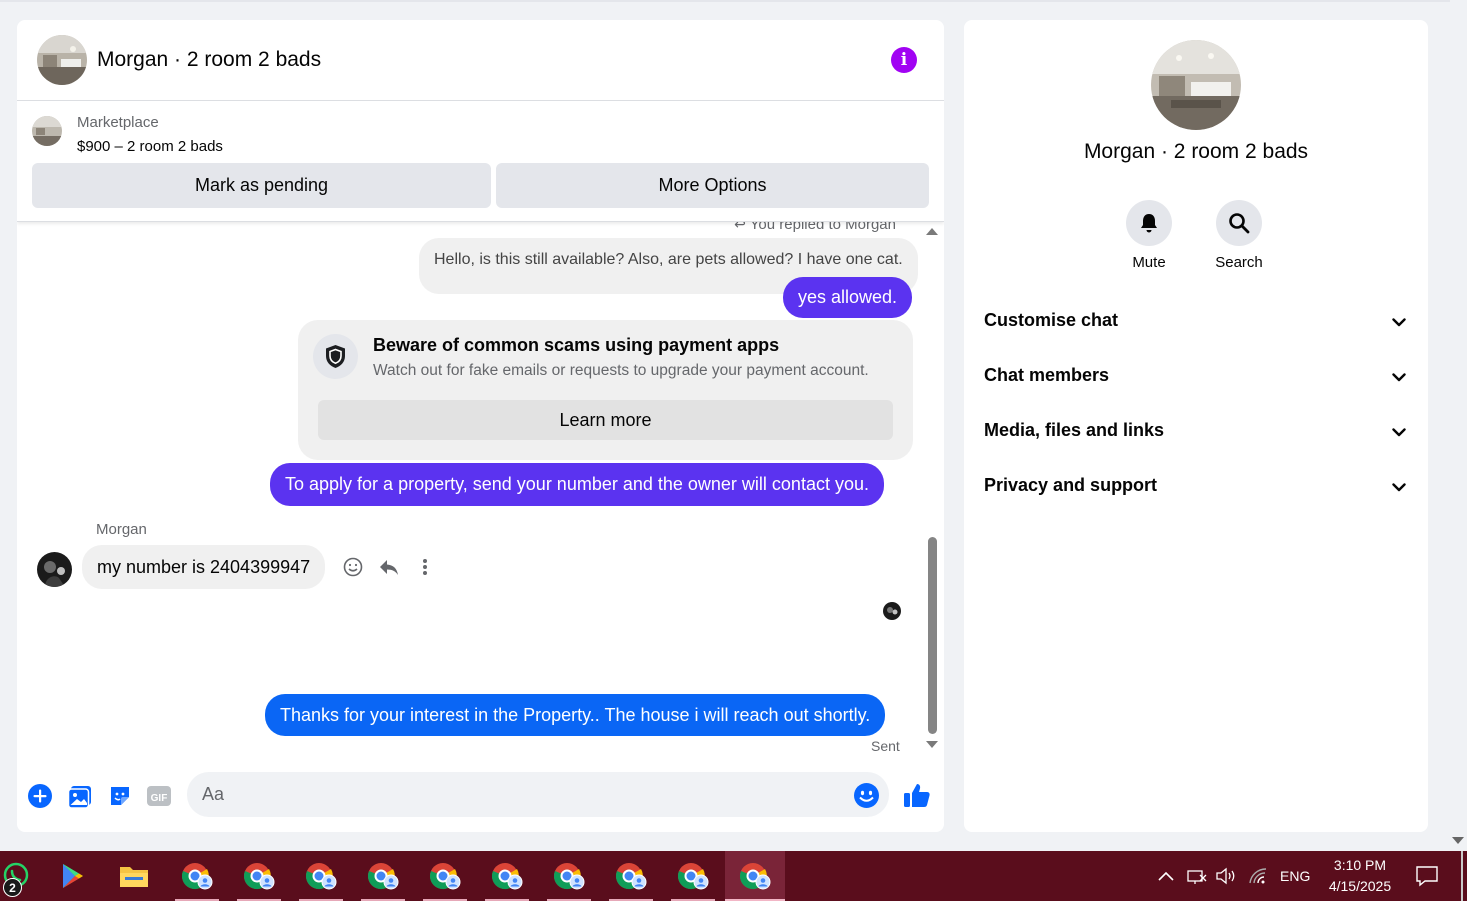 This screenshot has width=1467, height=901. Describe the element at coordinates (866, 795) in the screenshot. I see `emoji-icon` at that location.